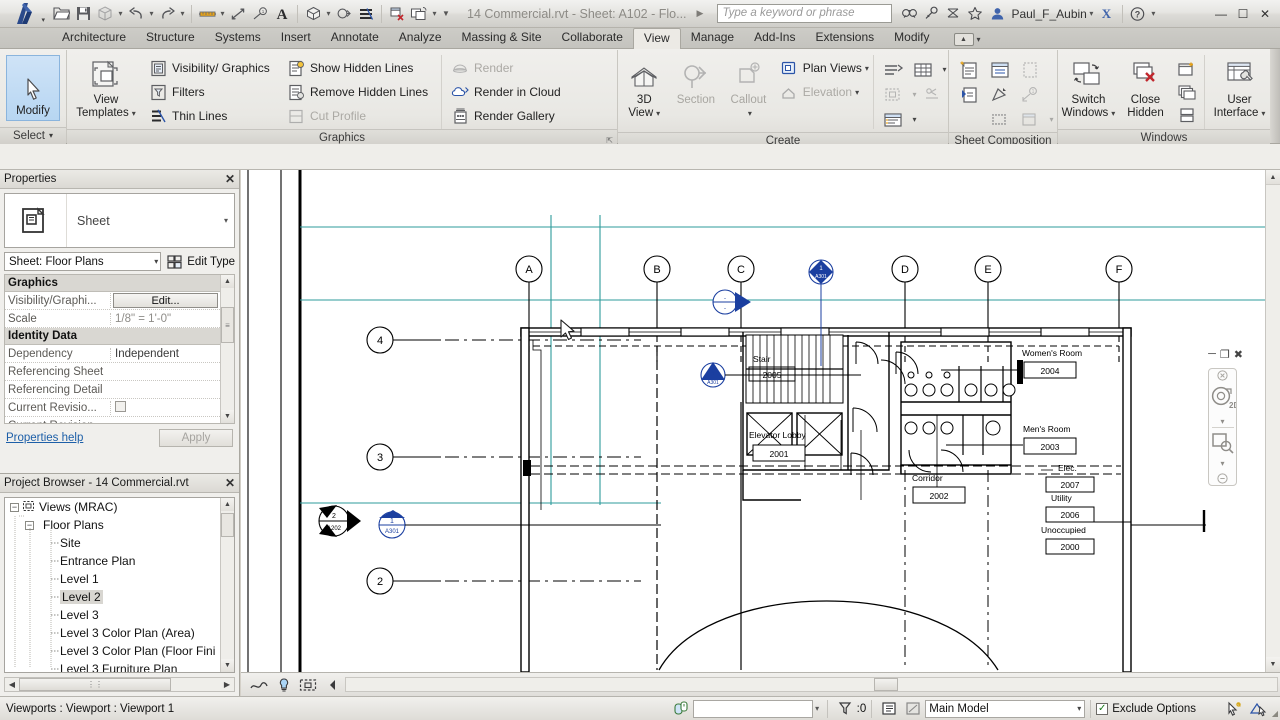 The height and width of the screenshot is (720, 1280). Describe the element at coordinates (170, 37) in the screenshot. I see `tab-structure: Structure` at that location.